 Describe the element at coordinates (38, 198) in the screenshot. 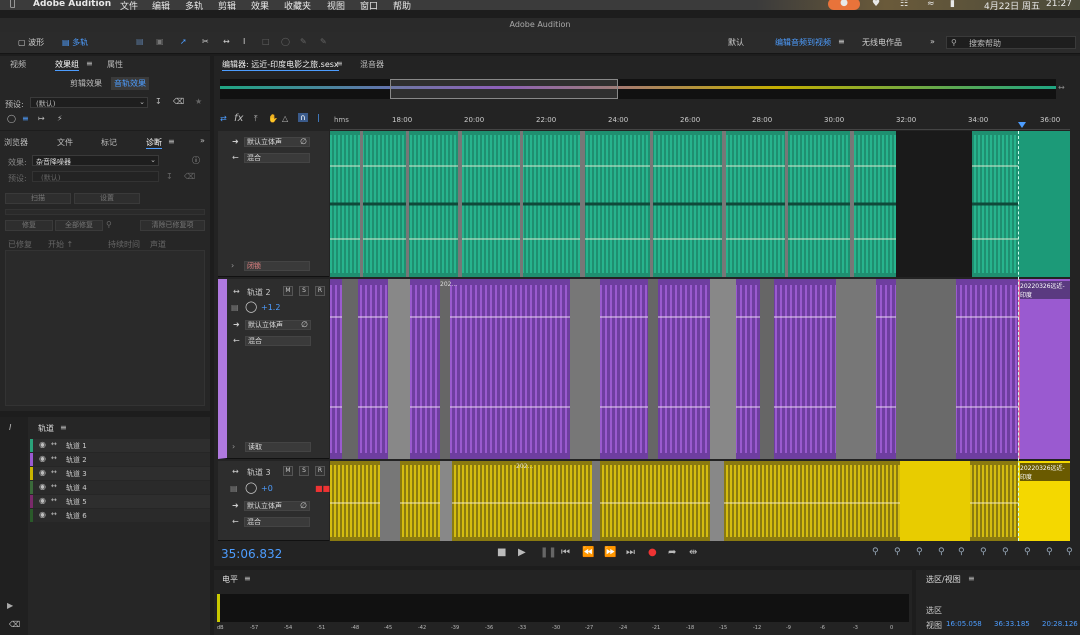

I see `scan-button: 扫描` at that location.